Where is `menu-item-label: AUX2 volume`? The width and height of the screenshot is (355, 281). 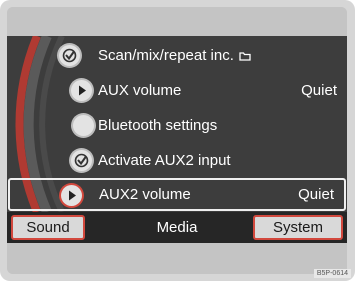 menu-item-label: AUX2 volume is located at coordinates (145, 194).